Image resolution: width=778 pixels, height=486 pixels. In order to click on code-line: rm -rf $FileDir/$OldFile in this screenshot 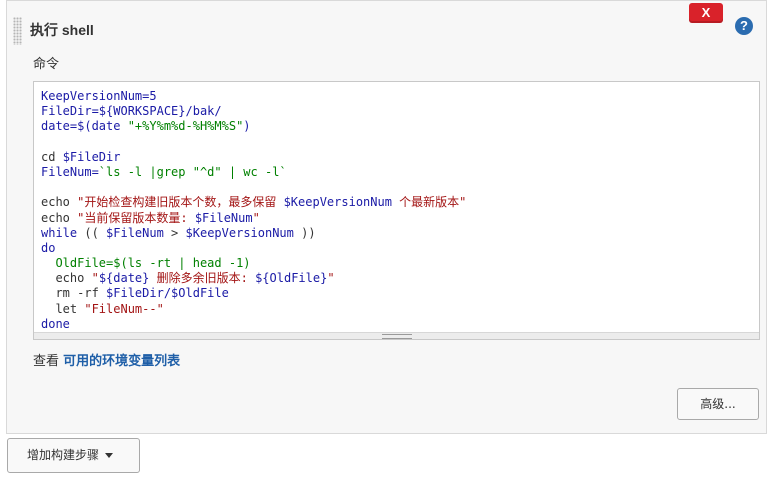, I will do `click(253, 293)`.